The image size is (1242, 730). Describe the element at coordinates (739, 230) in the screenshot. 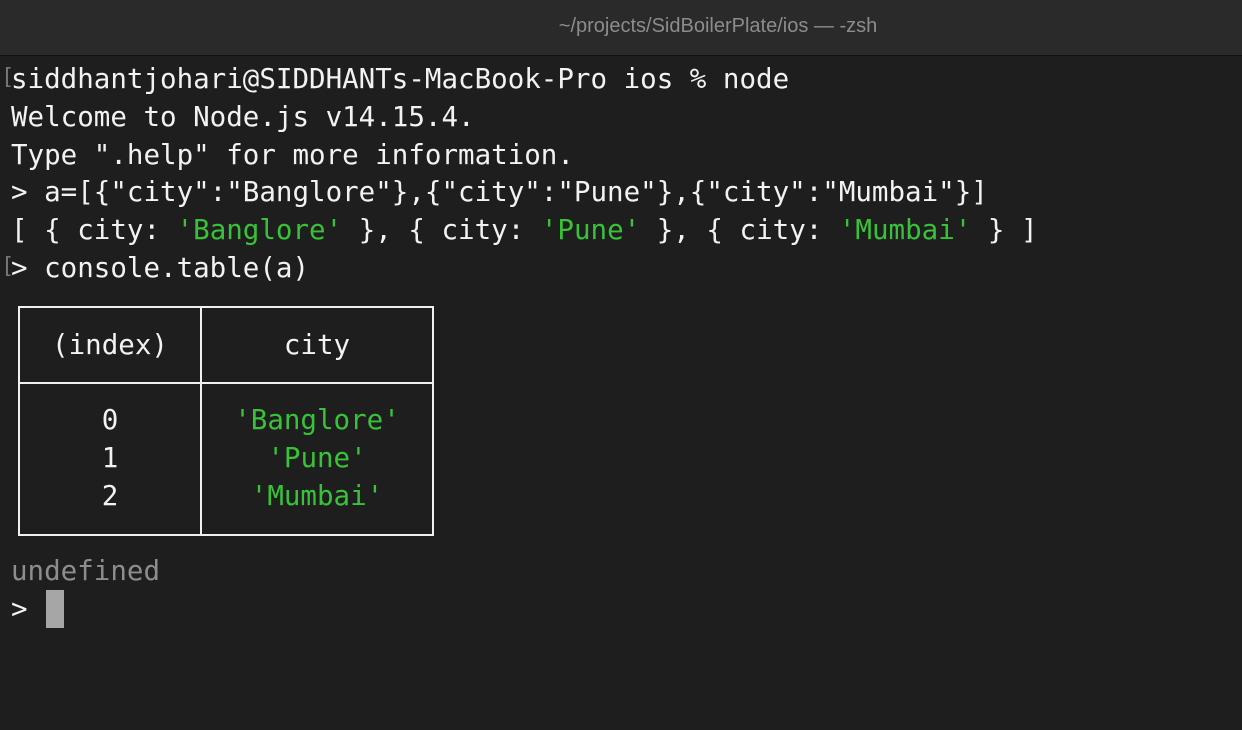

I see `output-sep-2: }, { city:` at that location.